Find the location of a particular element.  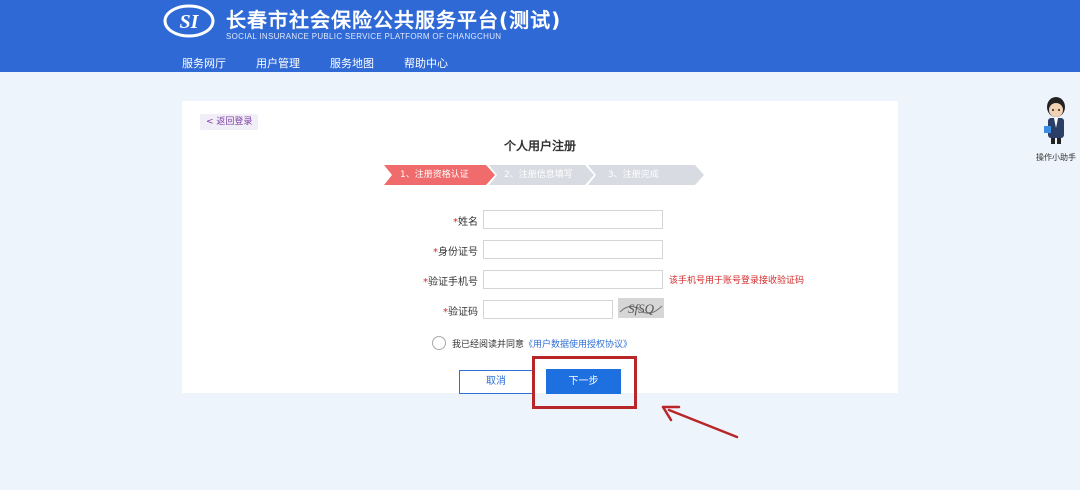

agreement-row: 我已经阅读并同意 《用户数据使用授权协议》 is located at coordinates (532, 343).